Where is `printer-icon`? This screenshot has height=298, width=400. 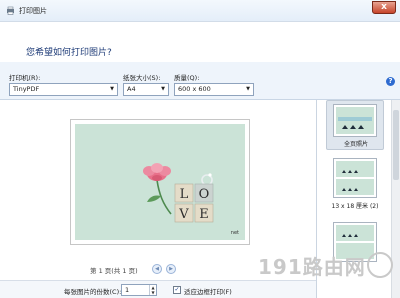 printer-icon is located at coordinates (10, 10).